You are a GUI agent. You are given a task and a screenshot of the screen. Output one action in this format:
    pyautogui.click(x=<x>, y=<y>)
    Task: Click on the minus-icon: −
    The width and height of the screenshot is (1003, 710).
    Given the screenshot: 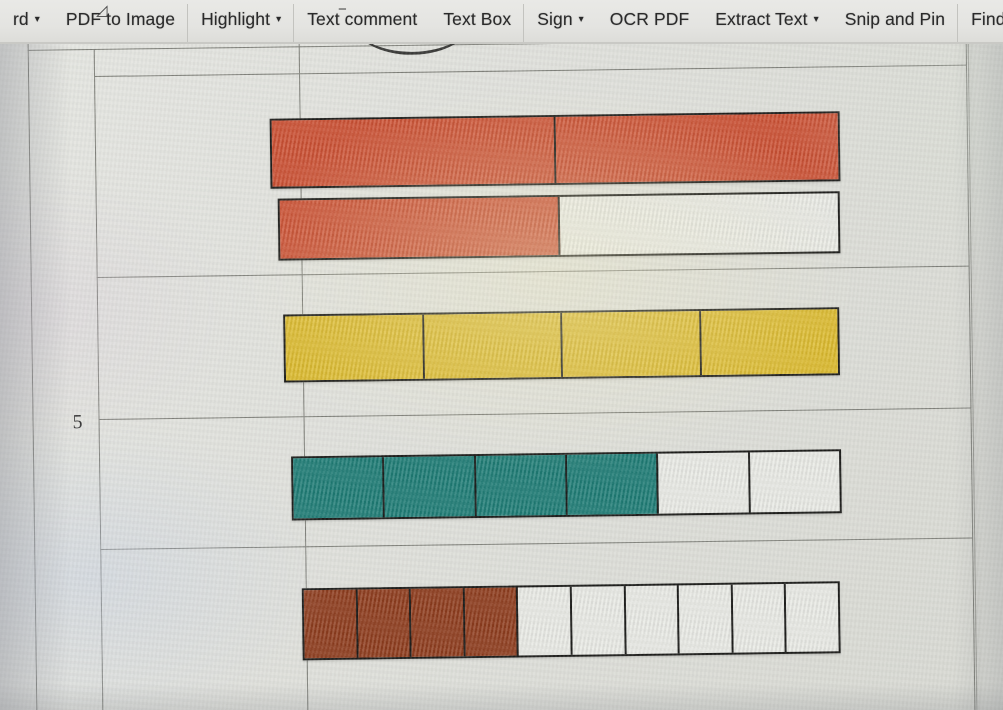 What is the action you would take?
    pyautogui.click(x=342, y=9)
    